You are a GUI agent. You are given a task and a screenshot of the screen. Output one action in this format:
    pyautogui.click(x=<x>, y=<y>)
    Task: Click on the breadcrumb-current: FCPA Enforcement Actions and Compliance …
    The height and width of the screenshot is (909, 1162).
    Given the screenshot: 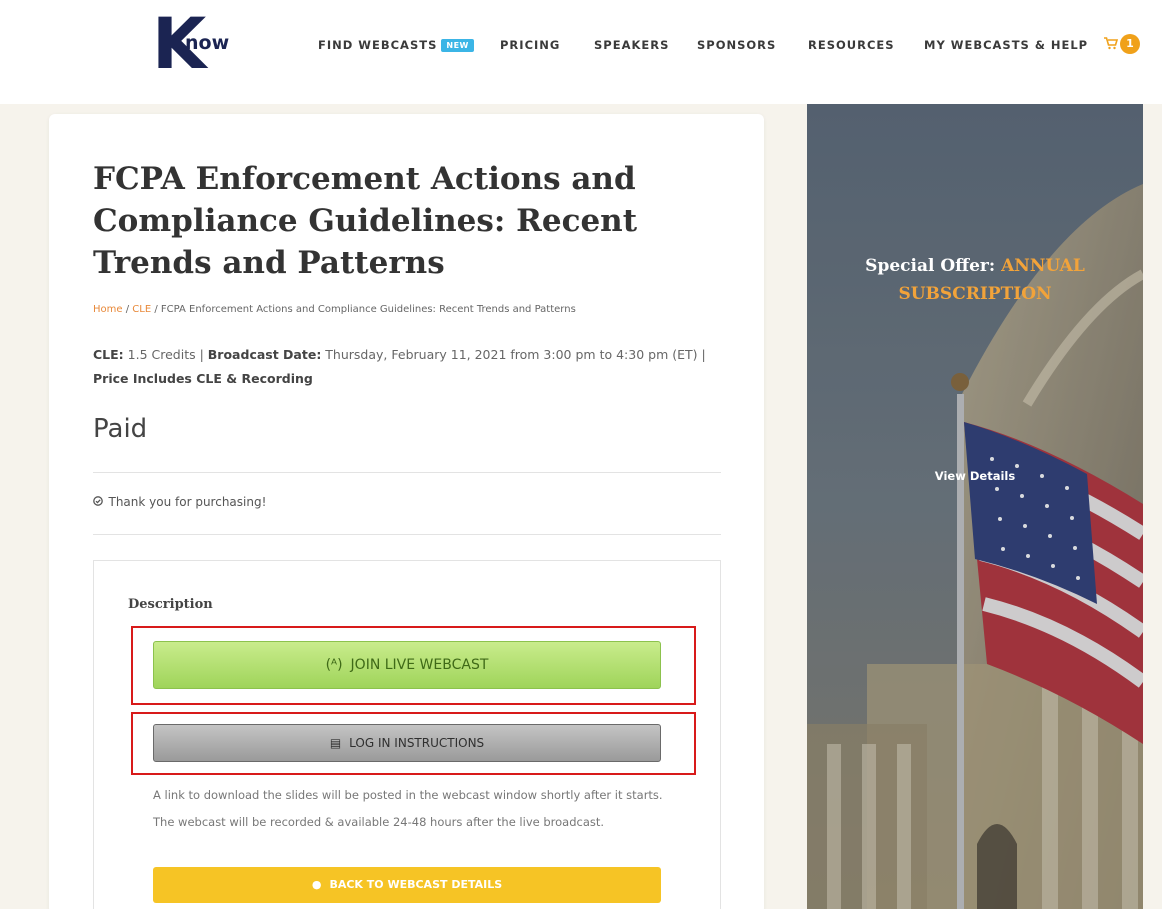 What is the action you would take?
    pyautogui.click(x=368, y=309)
    